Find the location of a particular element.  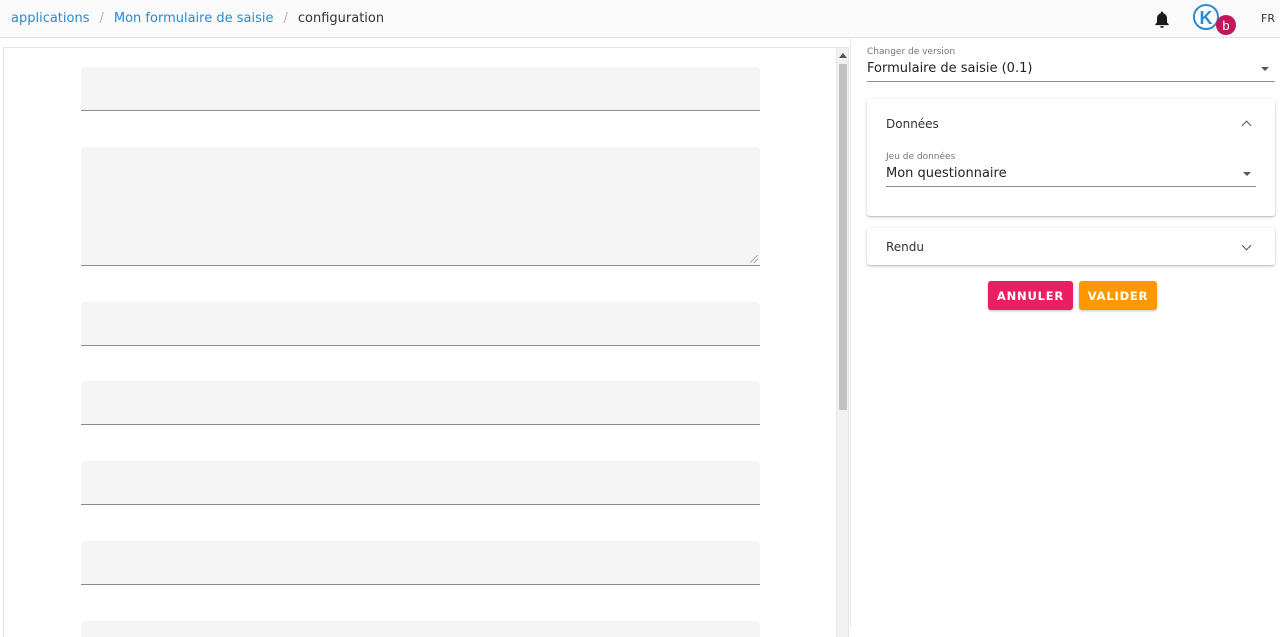

scroll-up-arrow-icon is located at coordinates (843, 55).